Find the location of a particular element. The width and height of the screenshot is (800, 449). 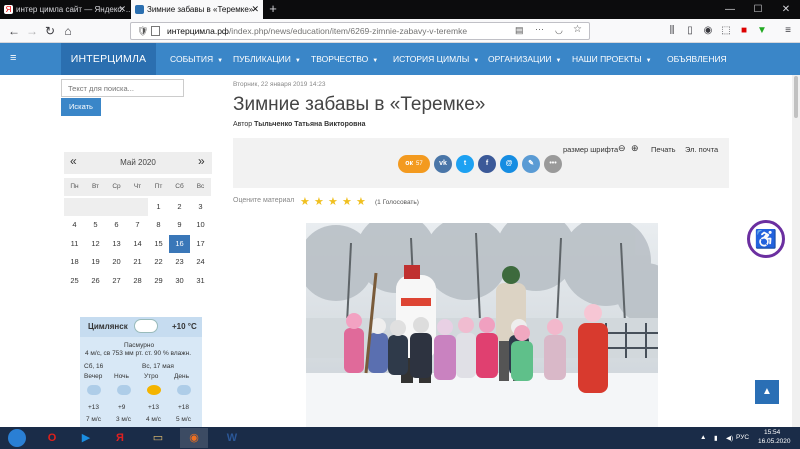

calendar-day: 22 is located at coordinates (158, 262).